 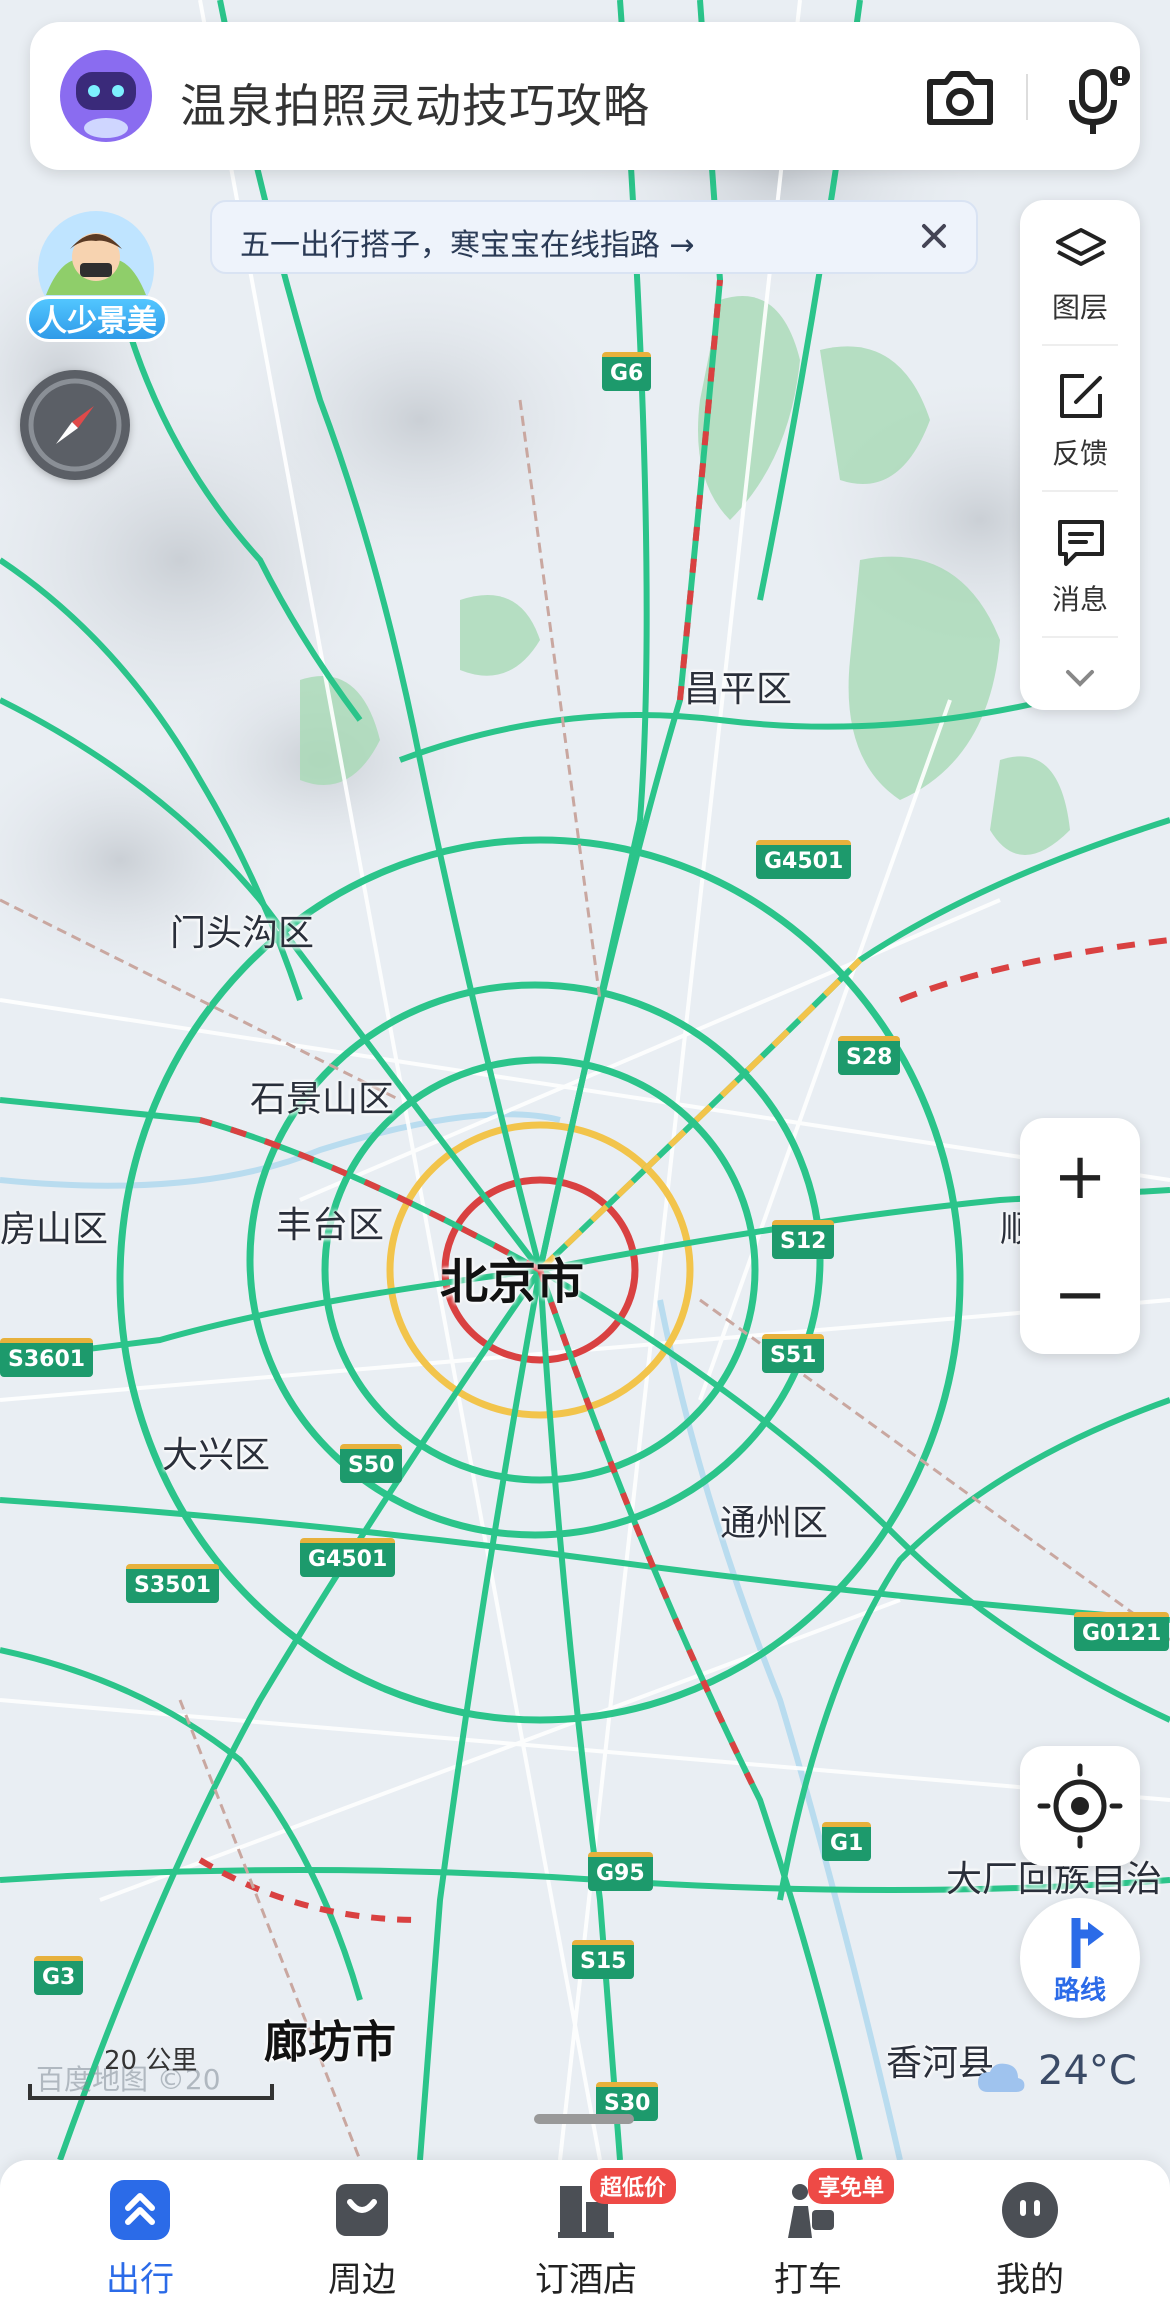 I want to click on layers-button: 图层, so click(x=1080, y=270).